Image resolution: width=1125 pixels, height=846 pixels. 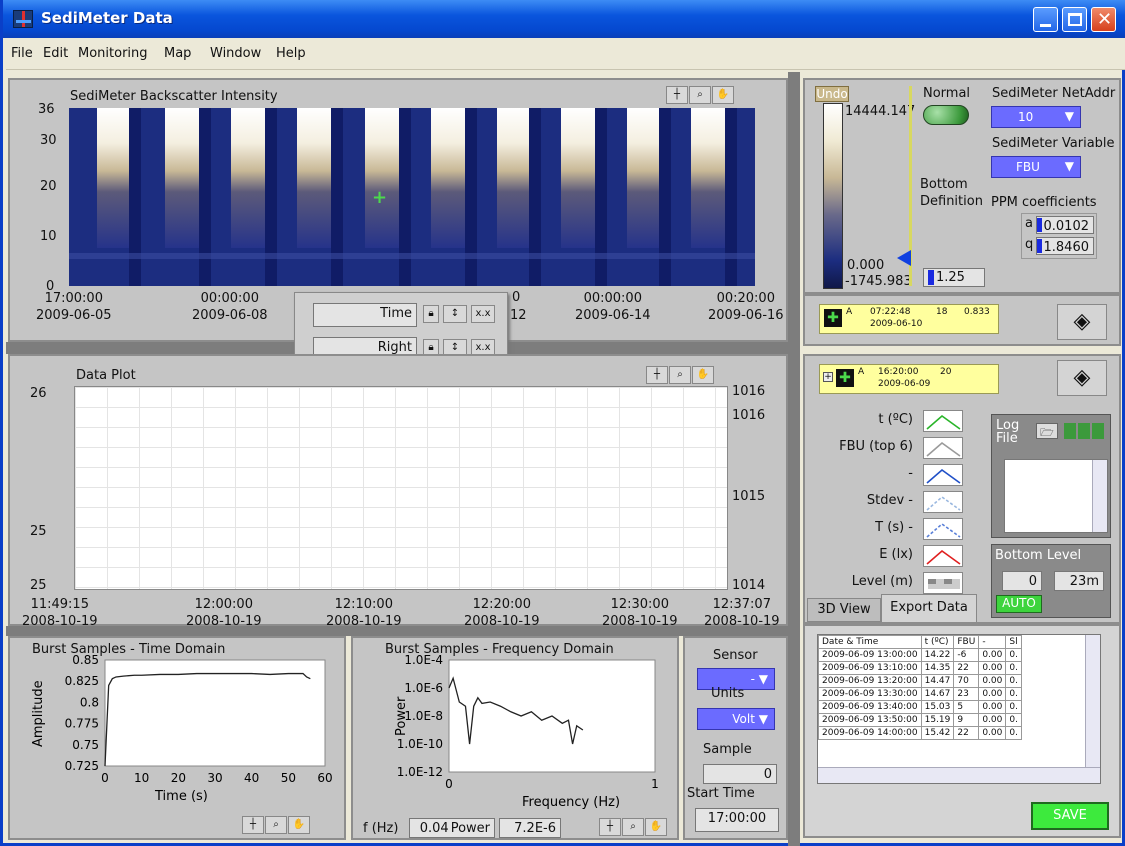 What do you see at coordinates (365, 315) in the screenshot?
I see `scale-label: Time` at bounding box center [365, 315].